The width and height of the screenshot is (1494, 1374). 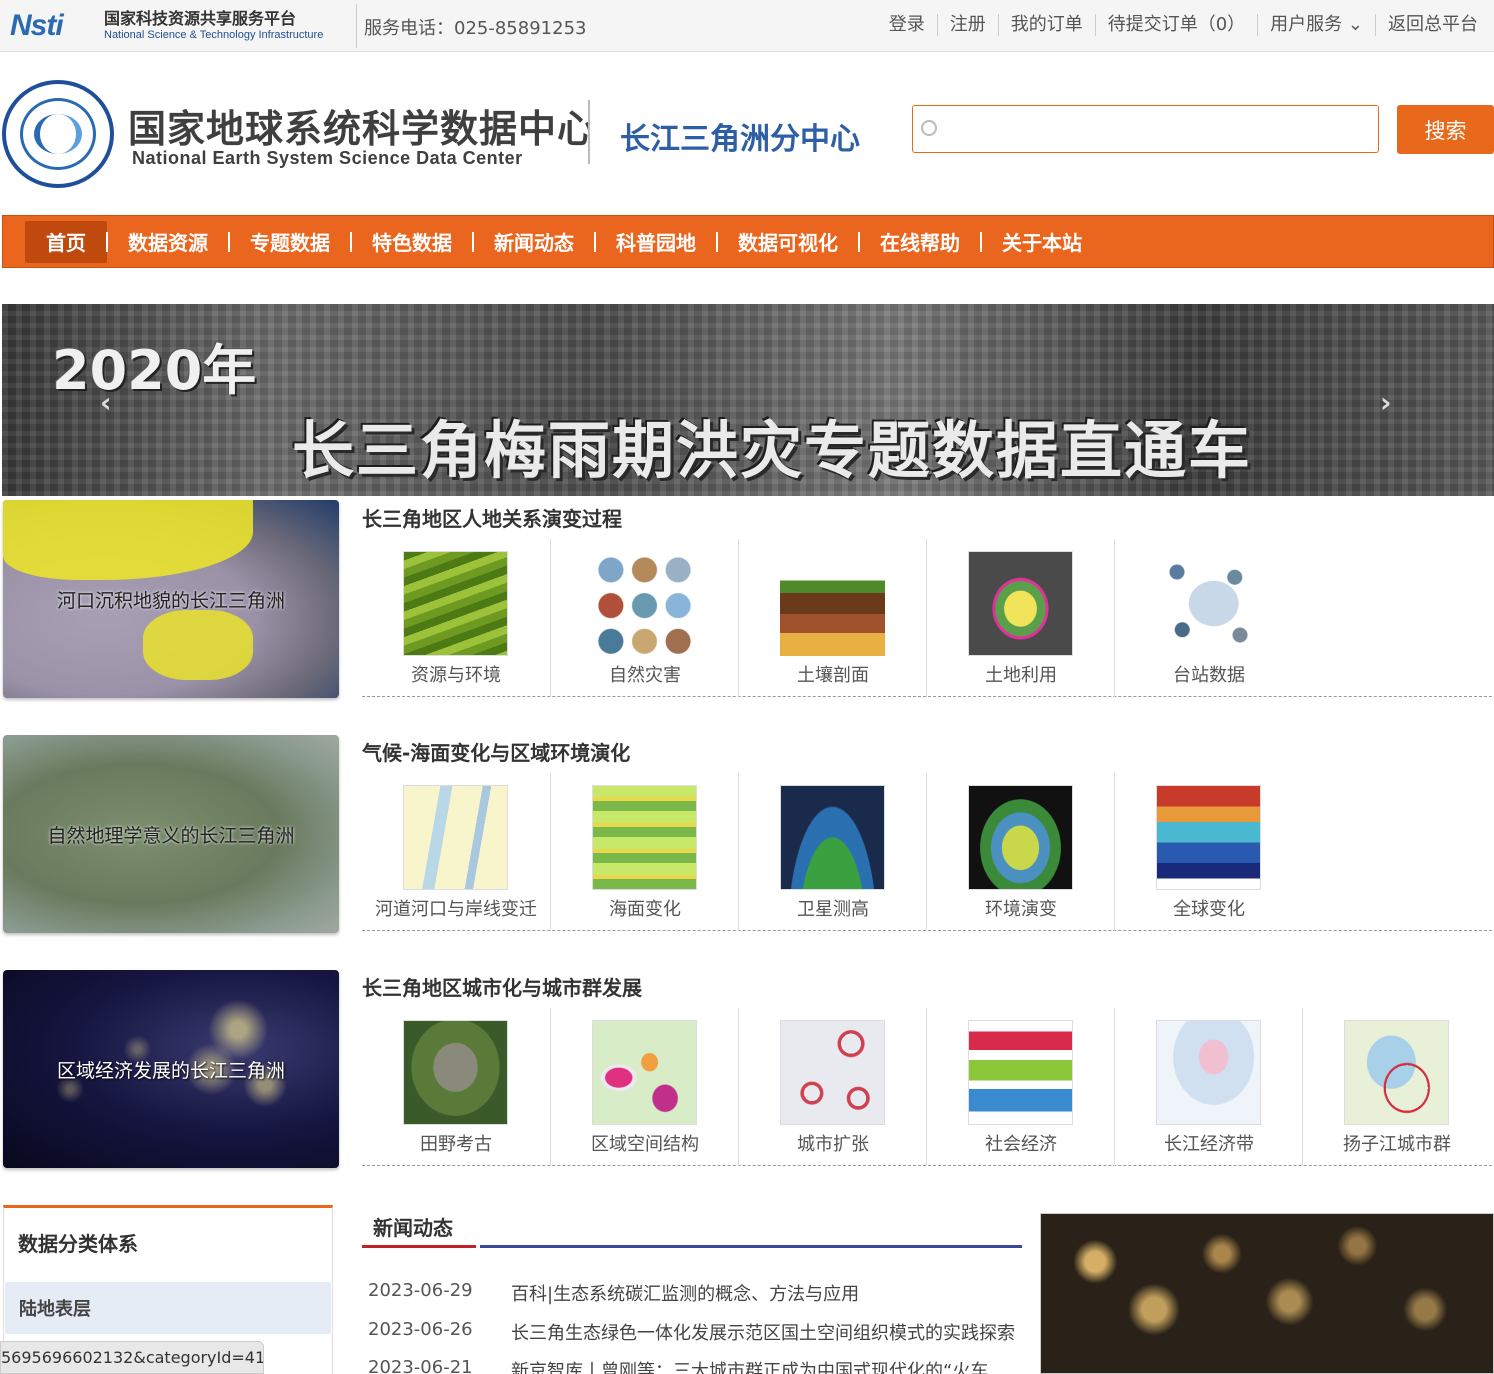 What do you see at coordinates (832, 618) in the screenshot?
I see `data-item: 土壤剖面` at bounding box center [832, 618].